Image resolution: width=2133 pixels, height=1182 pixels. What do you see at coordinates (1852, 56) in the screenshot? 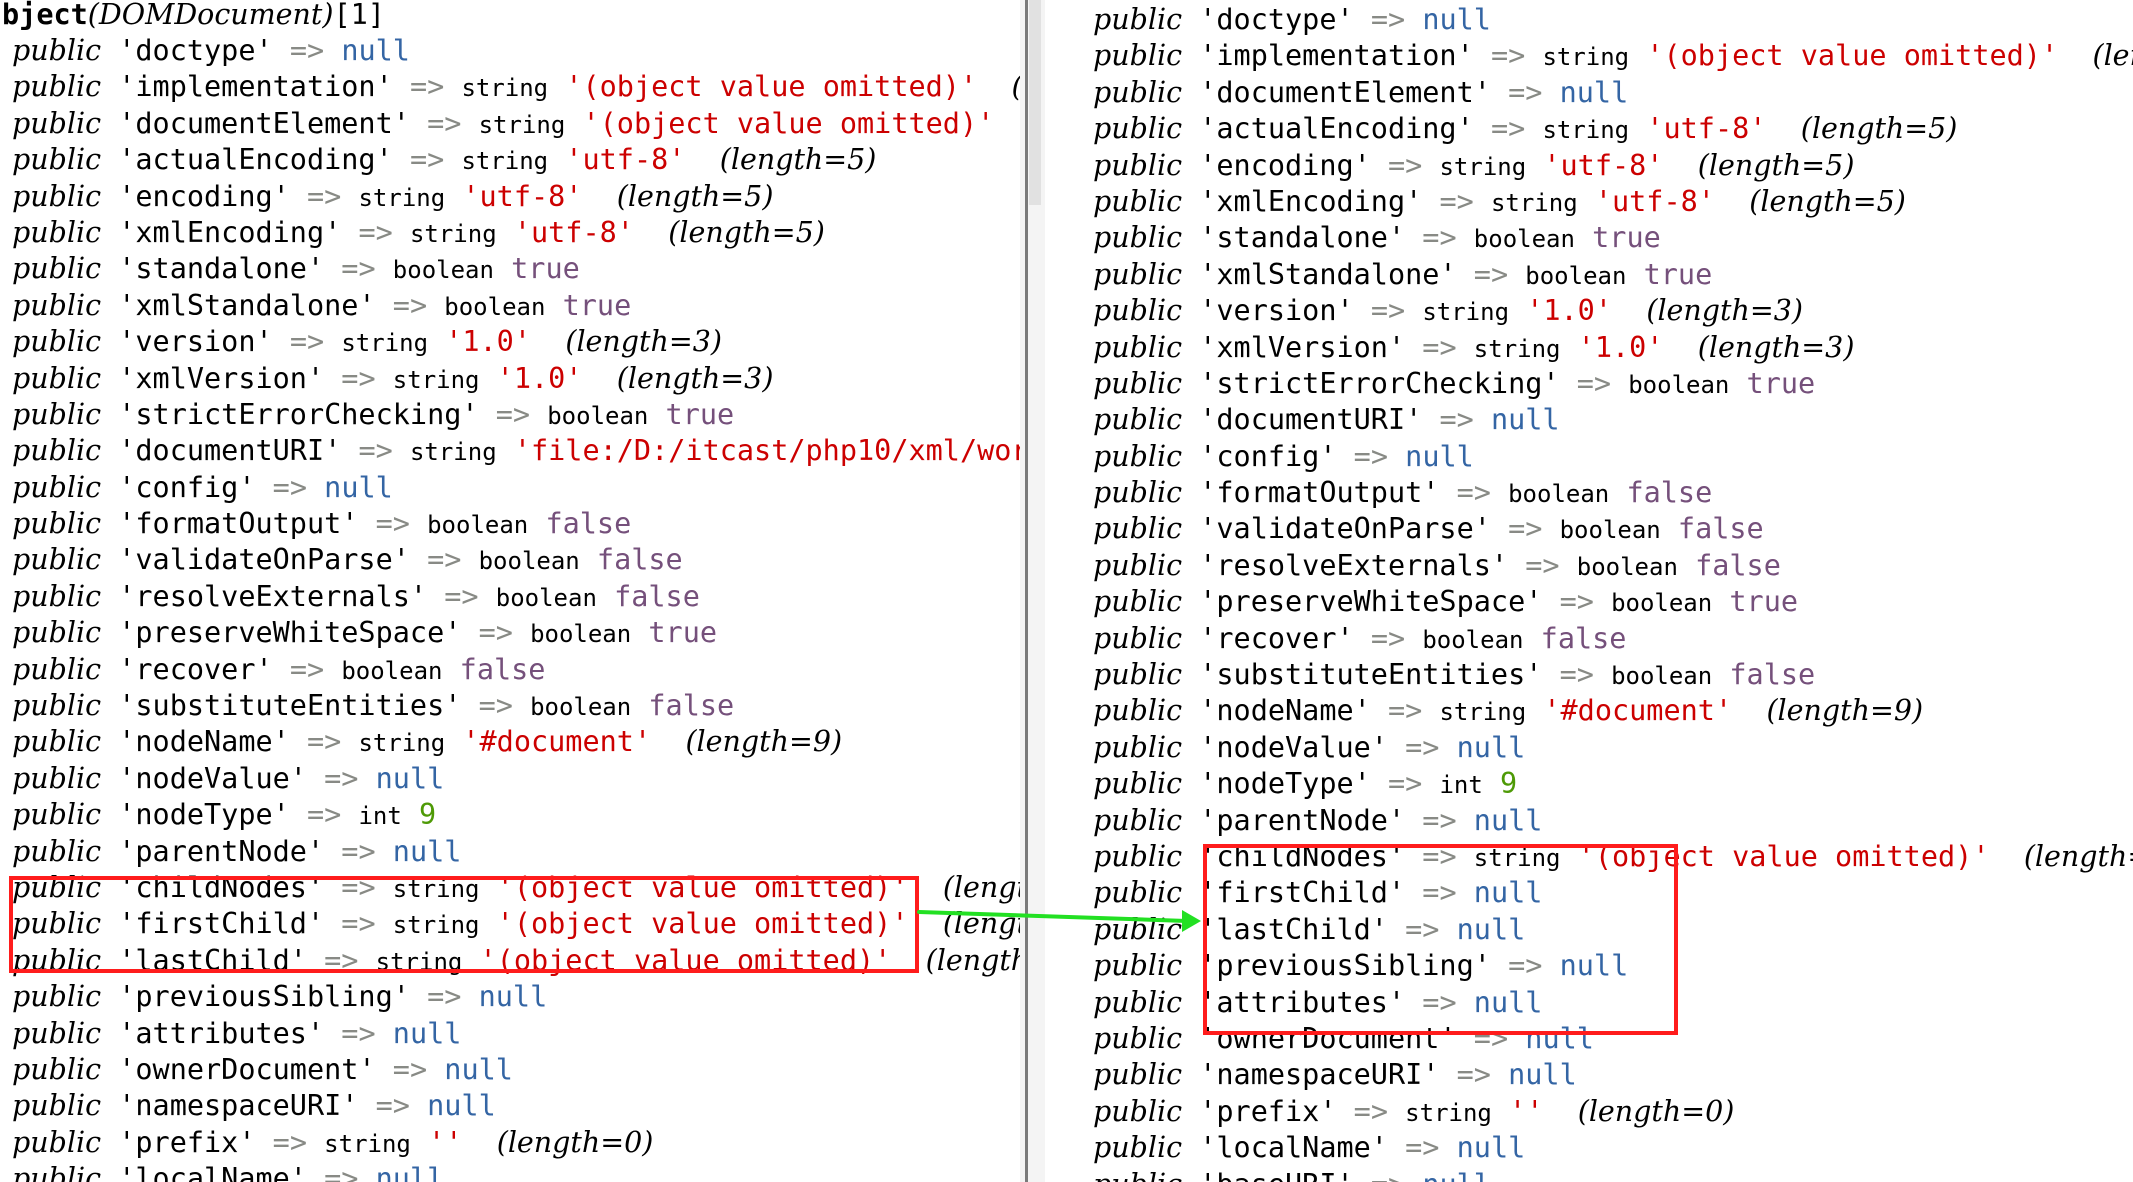
I see `property-value: '(object value omitted)'` at bounding box center [1852, 56].